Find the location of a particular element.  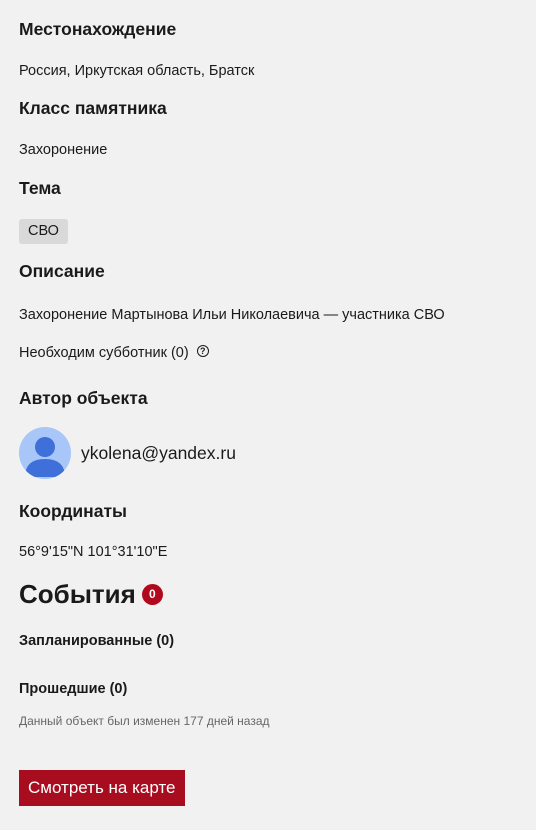

subbotnik-row: Необходим субботник (0)? is located at coordinates (114, 353).